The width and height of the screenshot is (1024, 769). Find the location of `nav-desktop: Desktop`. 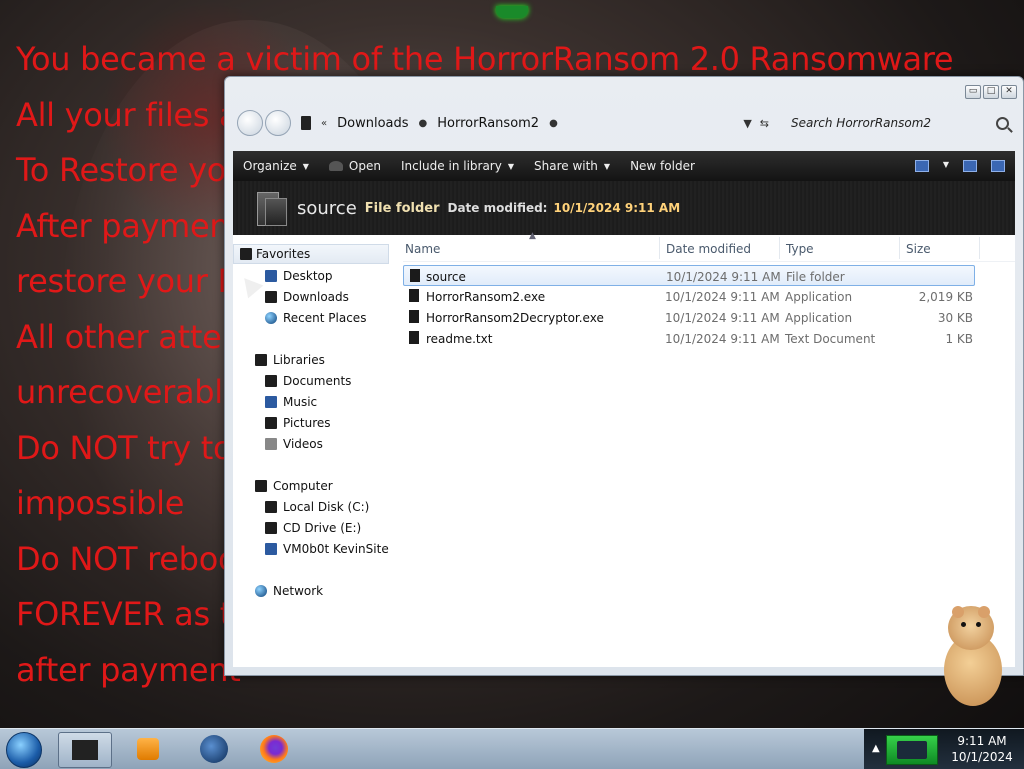

nav-desktop: Desktop is located at coordinates (299, 276).